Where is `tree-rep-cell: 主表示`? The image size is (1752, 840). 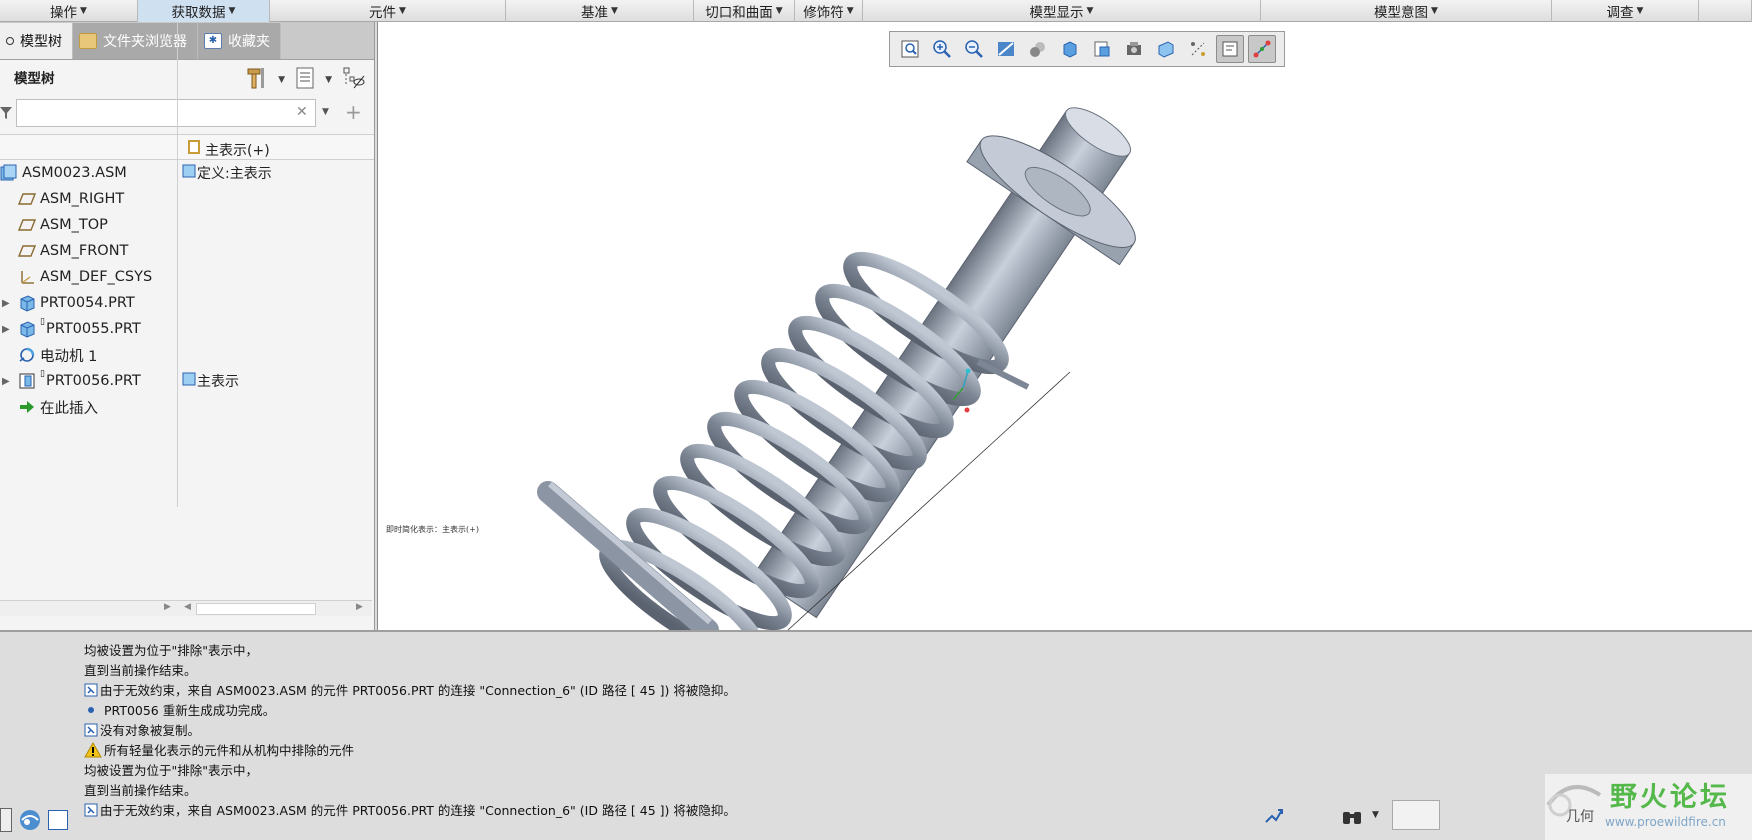
tree-rep-cell: 主表示 is located at coordinates (210, 381).